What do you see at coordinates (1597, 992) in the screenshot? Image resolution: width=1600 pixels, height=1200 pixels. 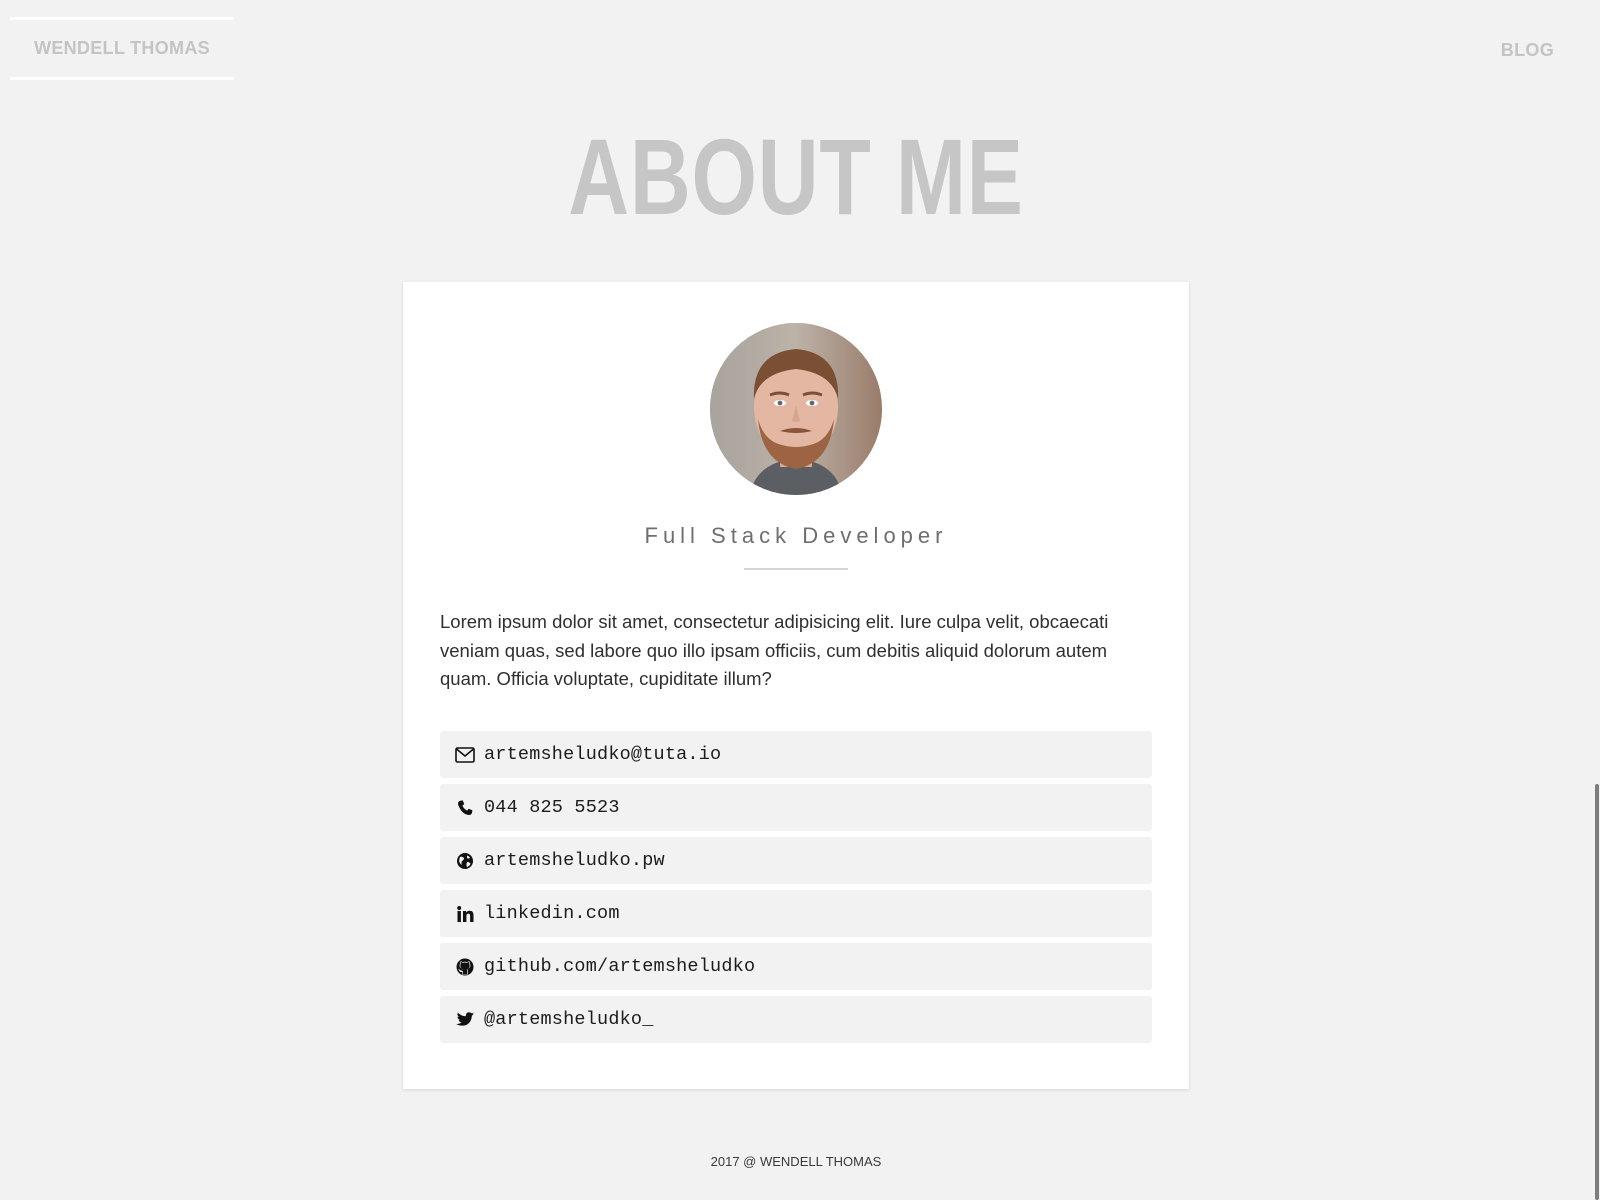 I see `scrollbar-thumb` at bounding box center [1597, 992].